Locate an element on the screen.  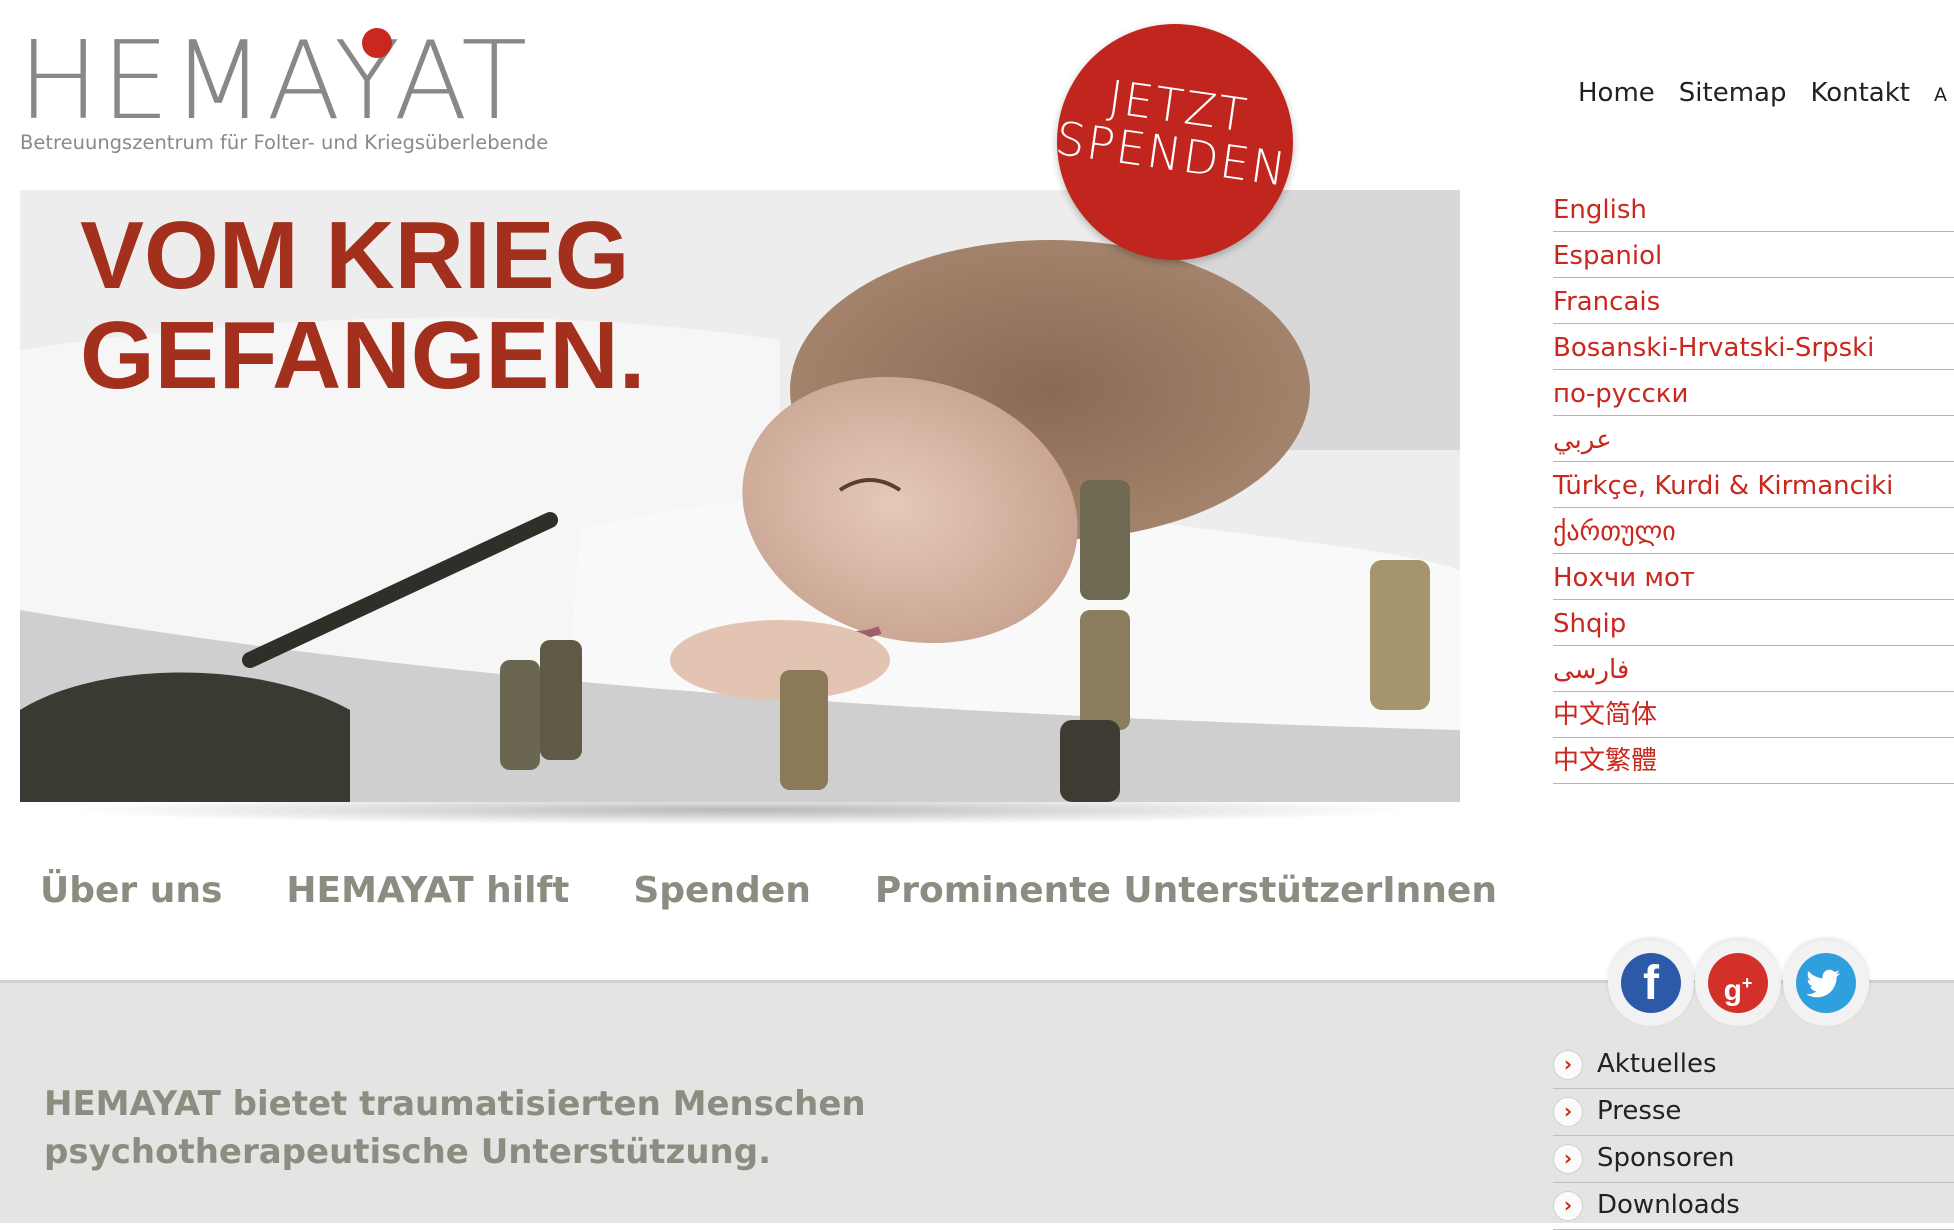
google-plus-button: g+ is located at coordinates (1738, 983).